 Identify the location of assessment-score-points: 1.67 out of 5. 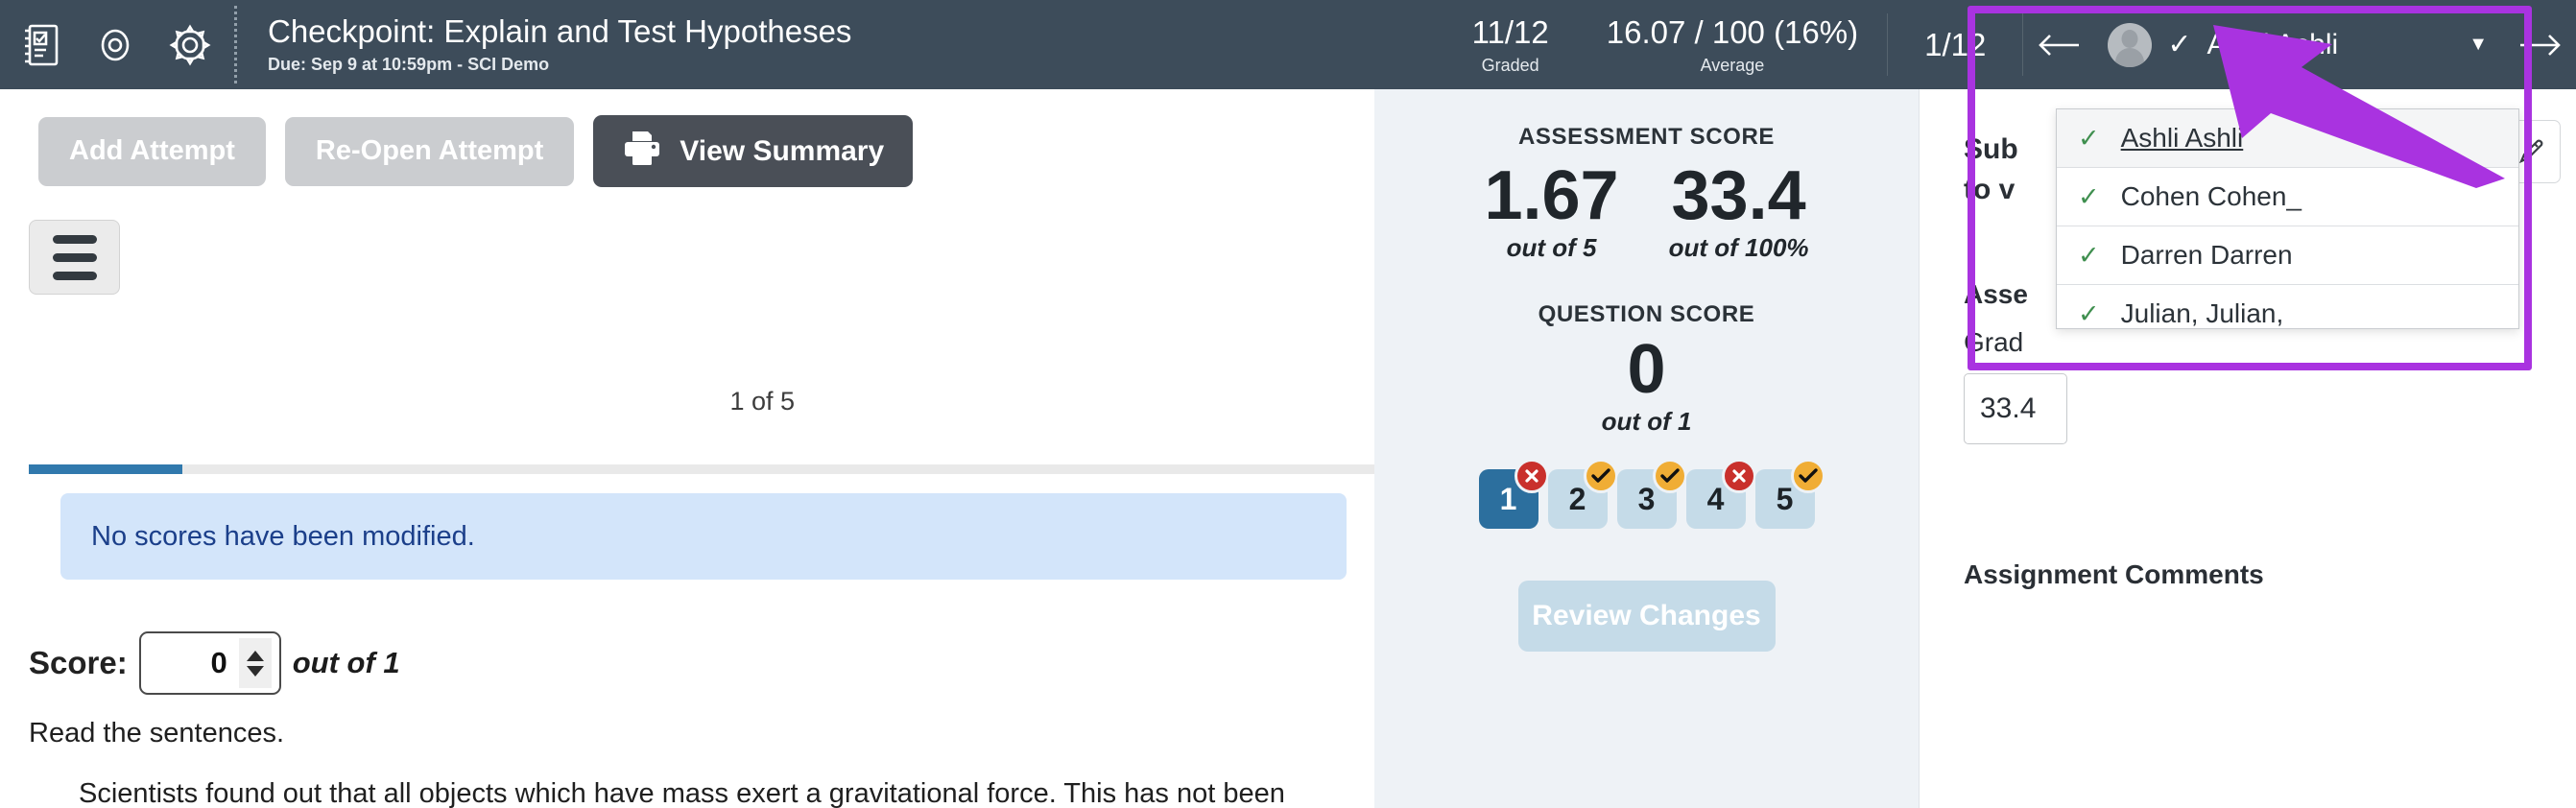
(1551, 208).